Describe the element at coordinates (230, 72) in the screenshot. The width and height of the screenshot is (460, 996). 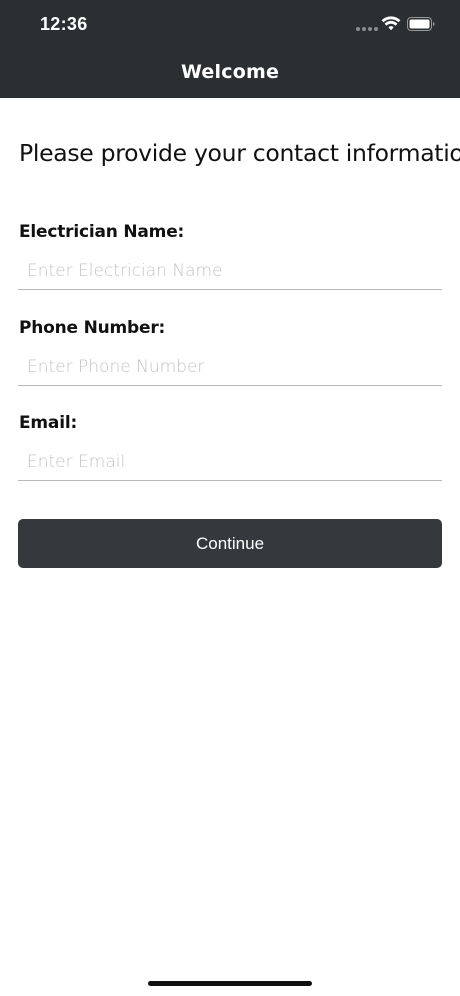
I see `nav-title: Welcome` at that location.